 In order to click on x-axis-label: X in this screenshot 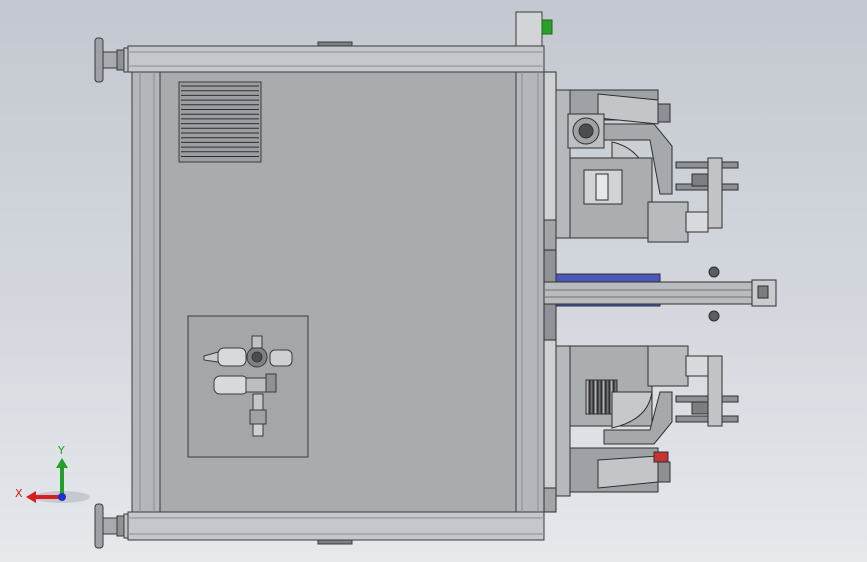, I will do `click(19, 493)`.